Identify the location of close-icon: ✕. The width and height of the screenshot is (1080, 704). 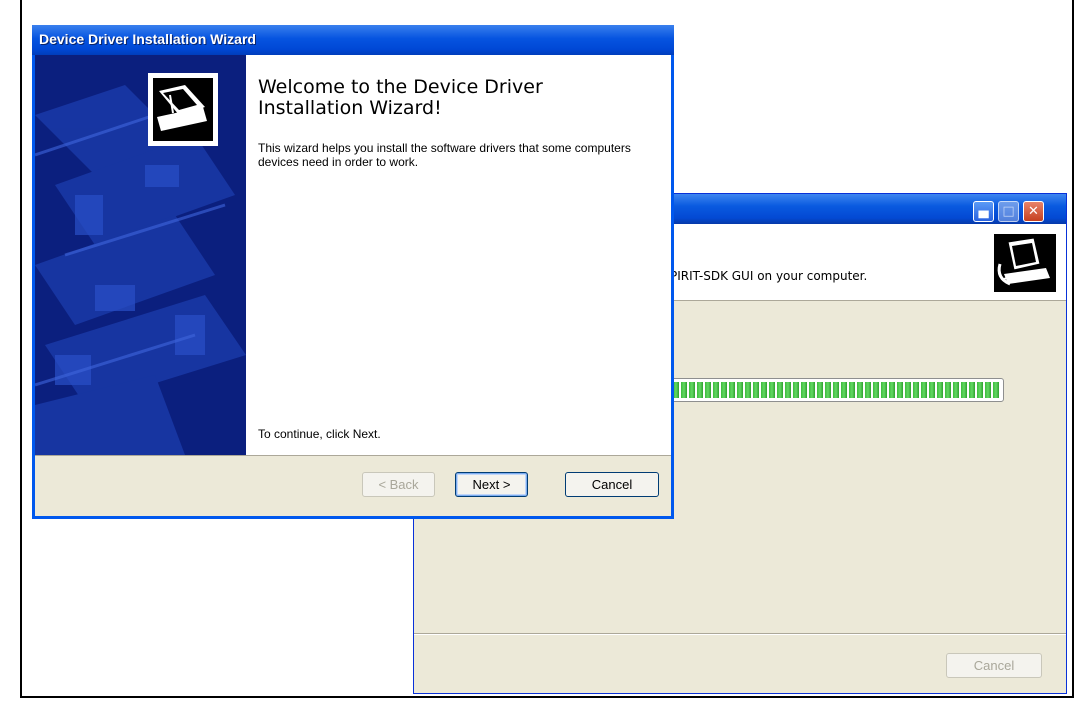
(1033, 211).